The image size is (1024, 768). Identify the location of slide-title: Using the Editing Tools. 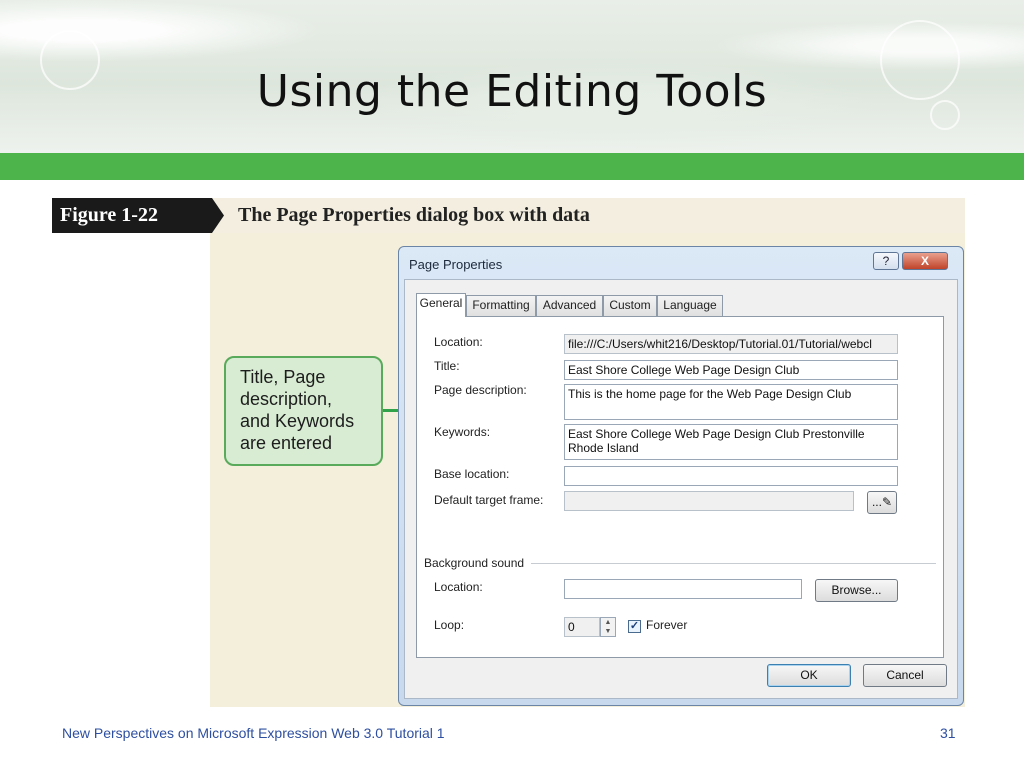
(512, 91).